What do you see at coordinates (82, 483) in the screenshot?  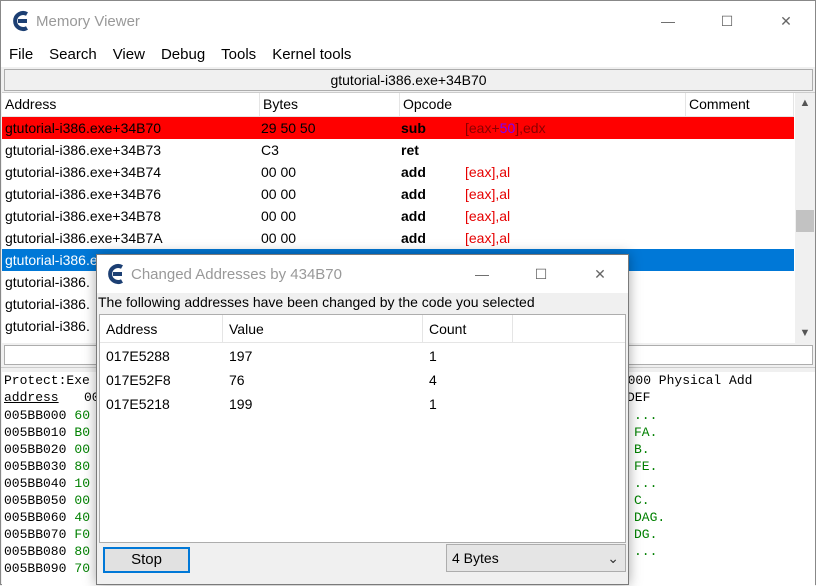 I see `hex-byte: 10` at bounding box center [82, 483].